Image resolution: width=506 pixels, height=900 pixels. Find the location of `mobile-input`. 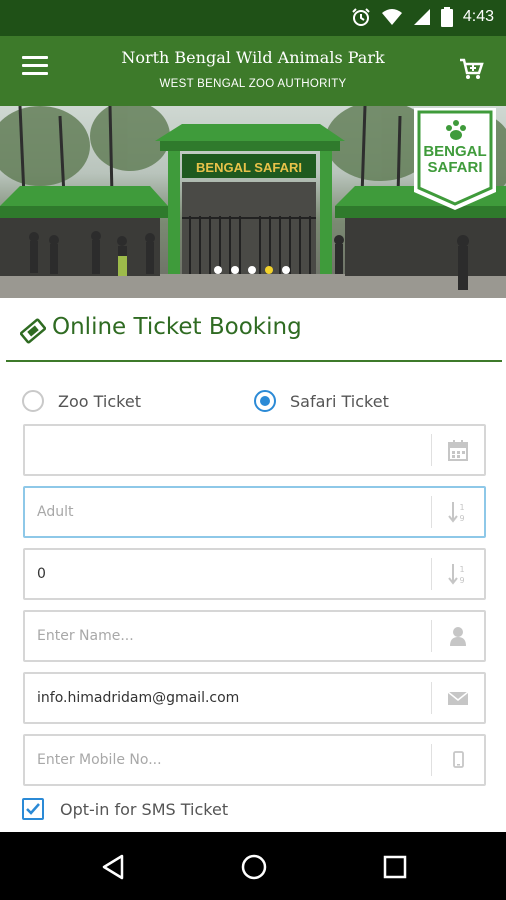

mobile-input is located at coordinates (227, 760).